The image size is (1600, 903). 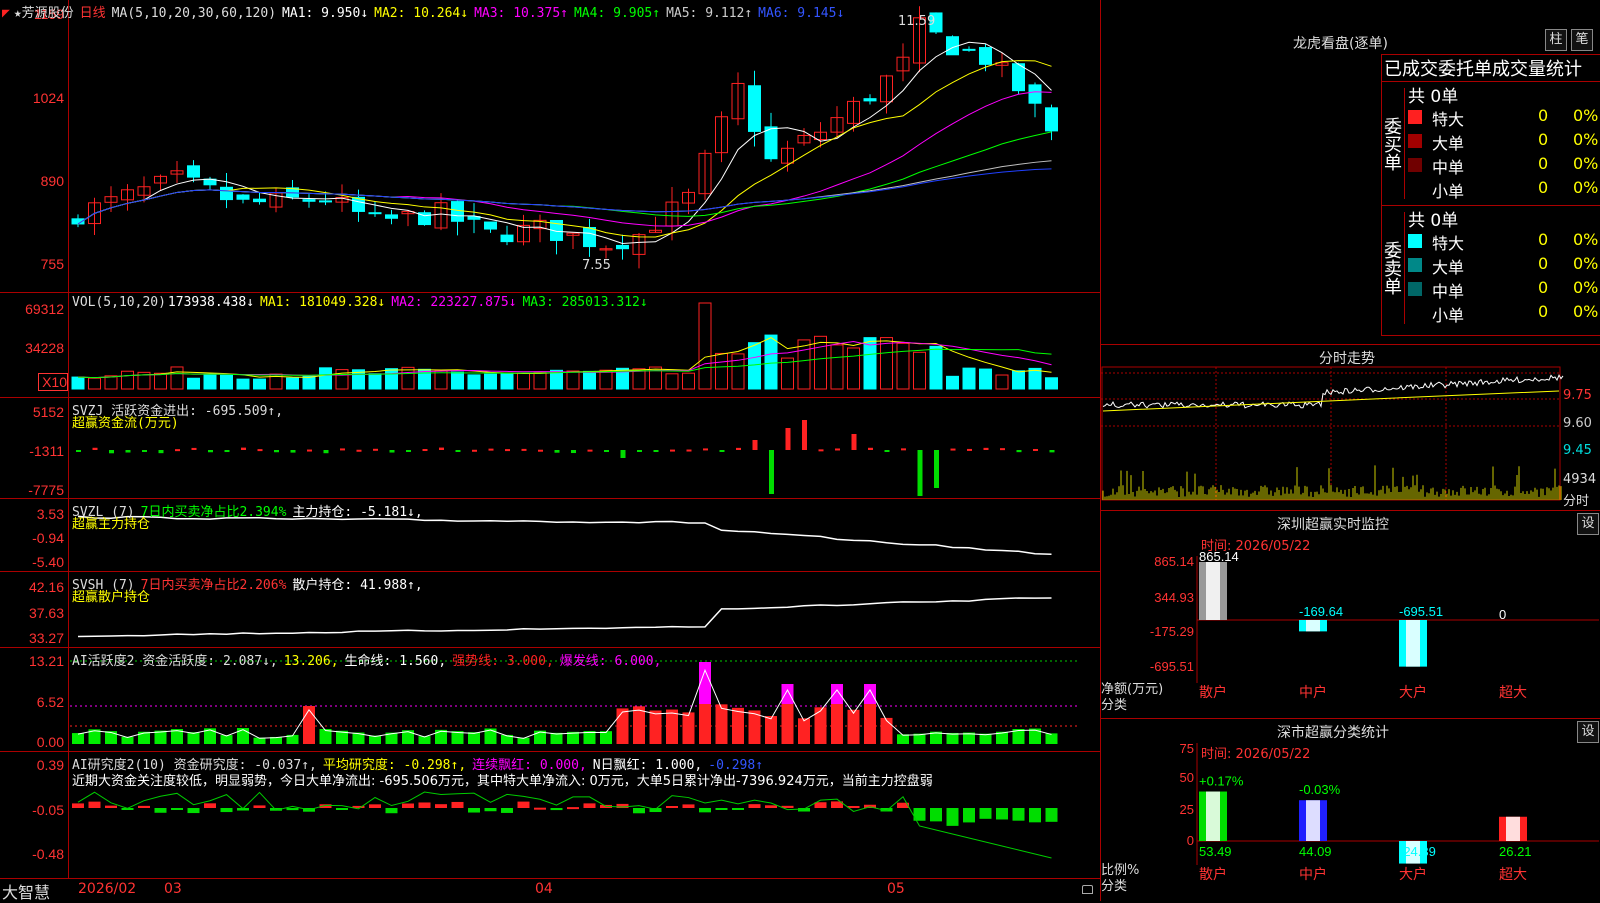 What do you see at coordinates (6, 13) in the screenshot?
I see `corner-mark: ◤` at bounding box center [6, 13].